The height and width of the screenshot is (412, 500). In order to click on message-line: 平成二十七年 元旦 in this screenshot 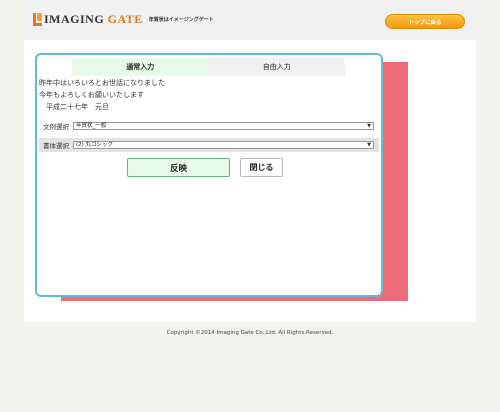, I will do `click(74, 107)`.